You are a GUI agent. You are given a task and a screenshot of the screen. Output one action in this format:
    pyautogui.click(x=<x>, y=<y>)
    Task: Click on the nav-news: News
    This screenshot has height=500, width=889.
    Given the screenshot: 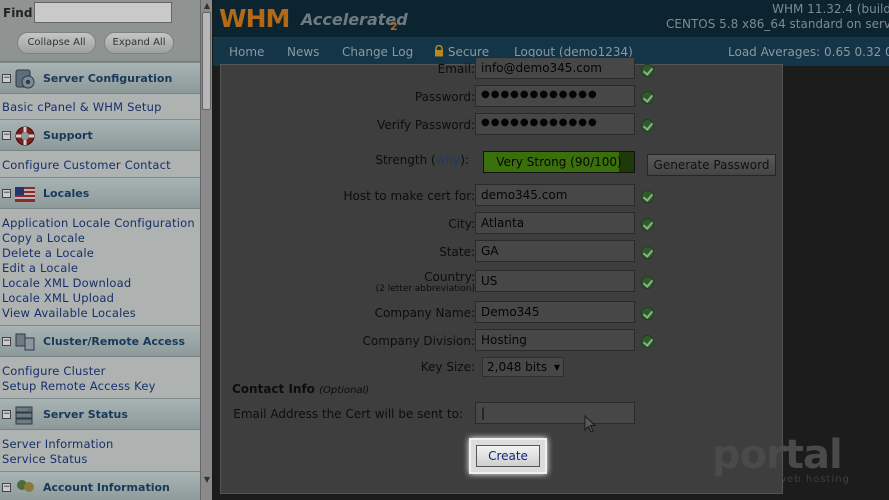 What is the action you would take?
    pyautogui.click(x=303, y=52)
    